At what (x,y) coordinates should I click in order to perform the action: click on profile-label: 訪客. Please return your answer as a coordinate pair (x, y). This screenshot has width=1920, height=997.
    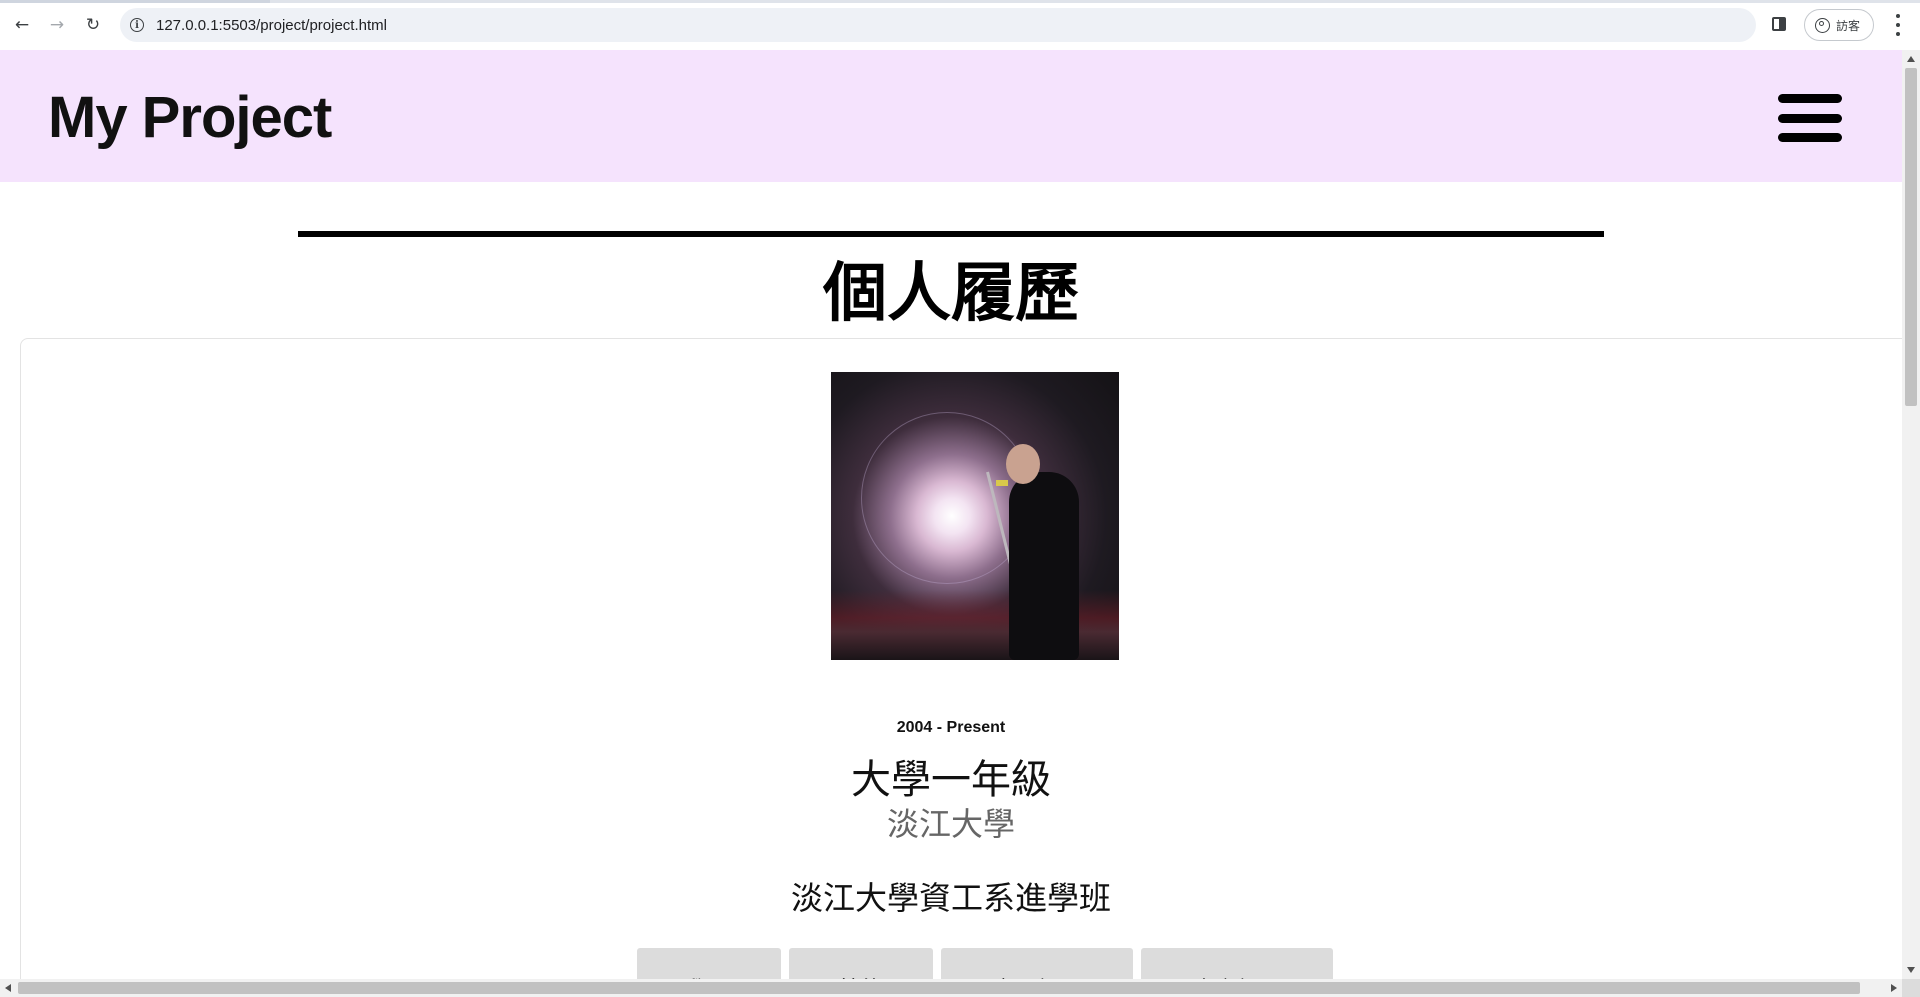
    Looking at the image, I should click on (1848, 25).